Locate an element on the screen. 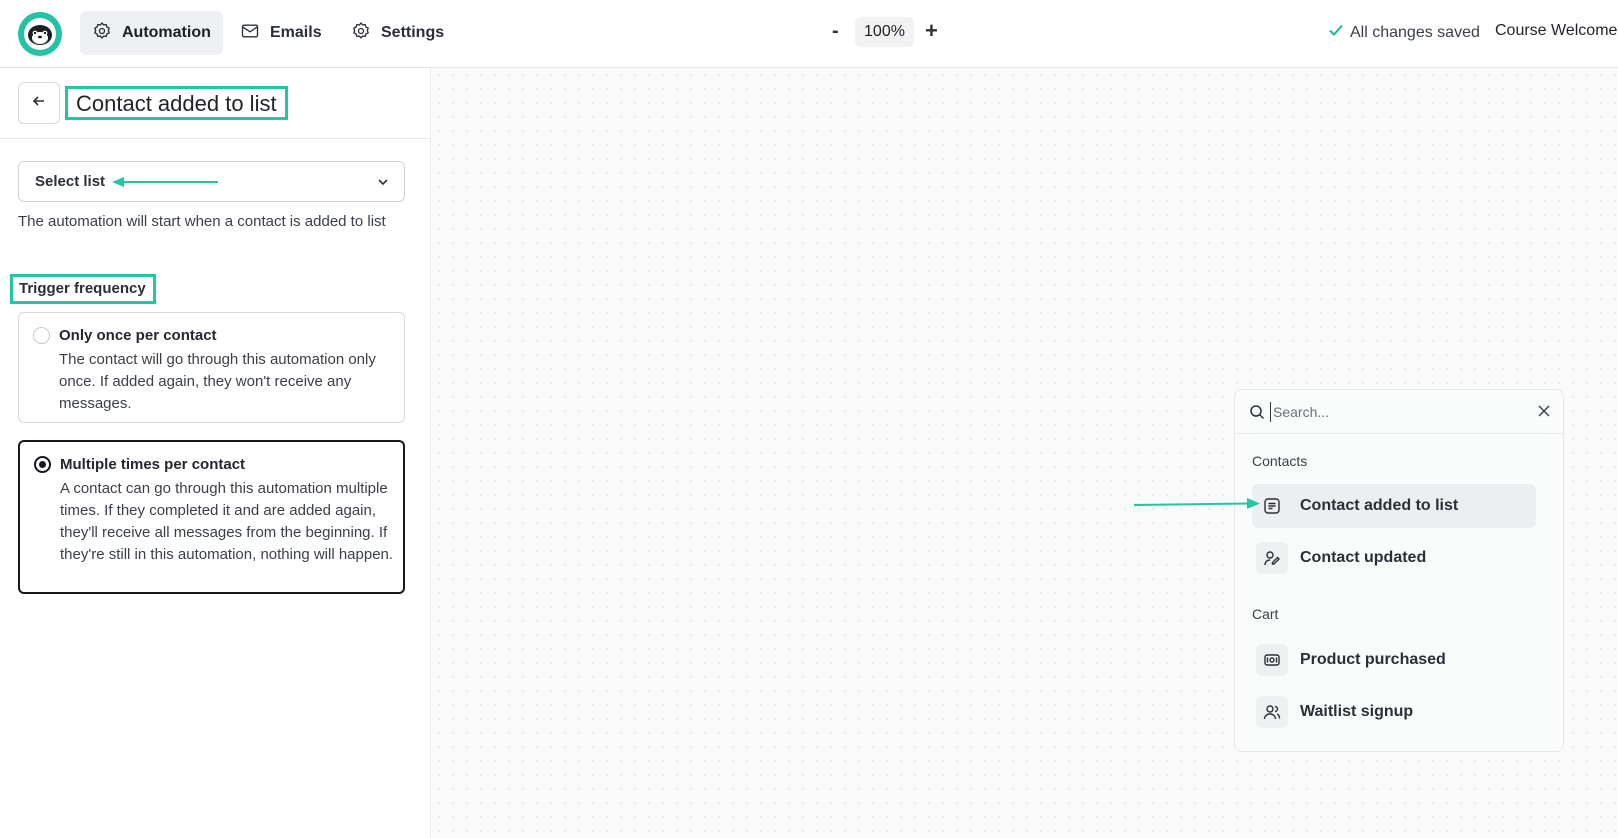  trigger-frequency-label: Trigger frequency is located at coordinates (83, 289).